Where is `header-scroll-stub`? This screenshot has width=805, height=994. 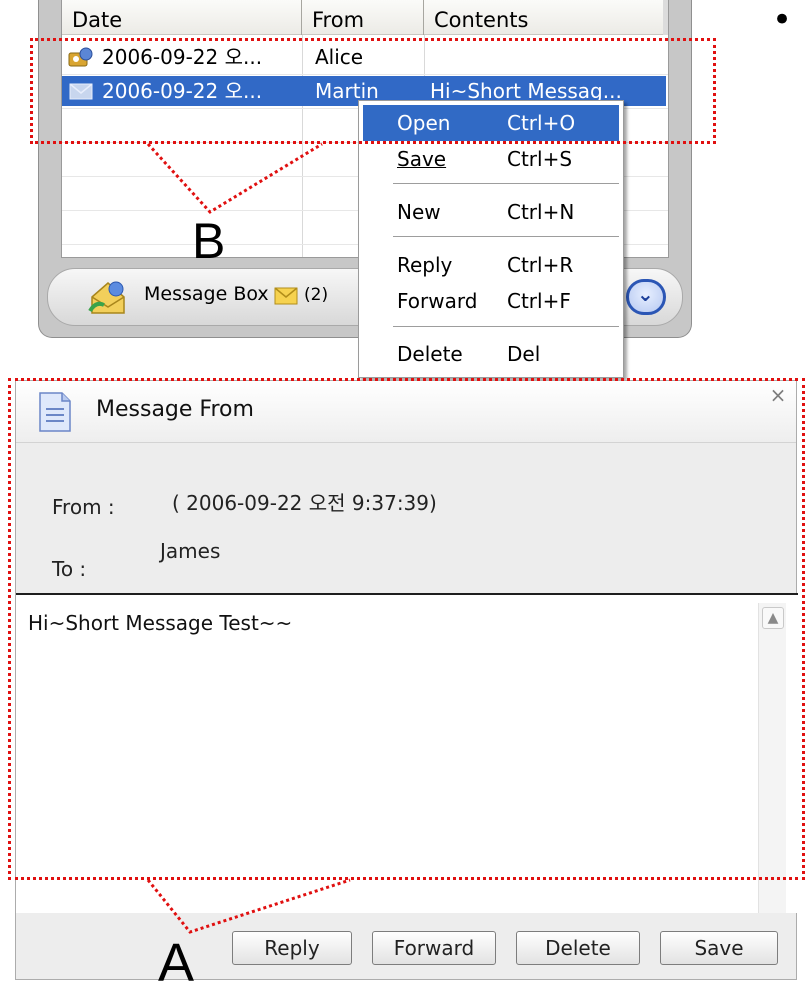 header-scroll-stub is located at coordinates (665, 17).